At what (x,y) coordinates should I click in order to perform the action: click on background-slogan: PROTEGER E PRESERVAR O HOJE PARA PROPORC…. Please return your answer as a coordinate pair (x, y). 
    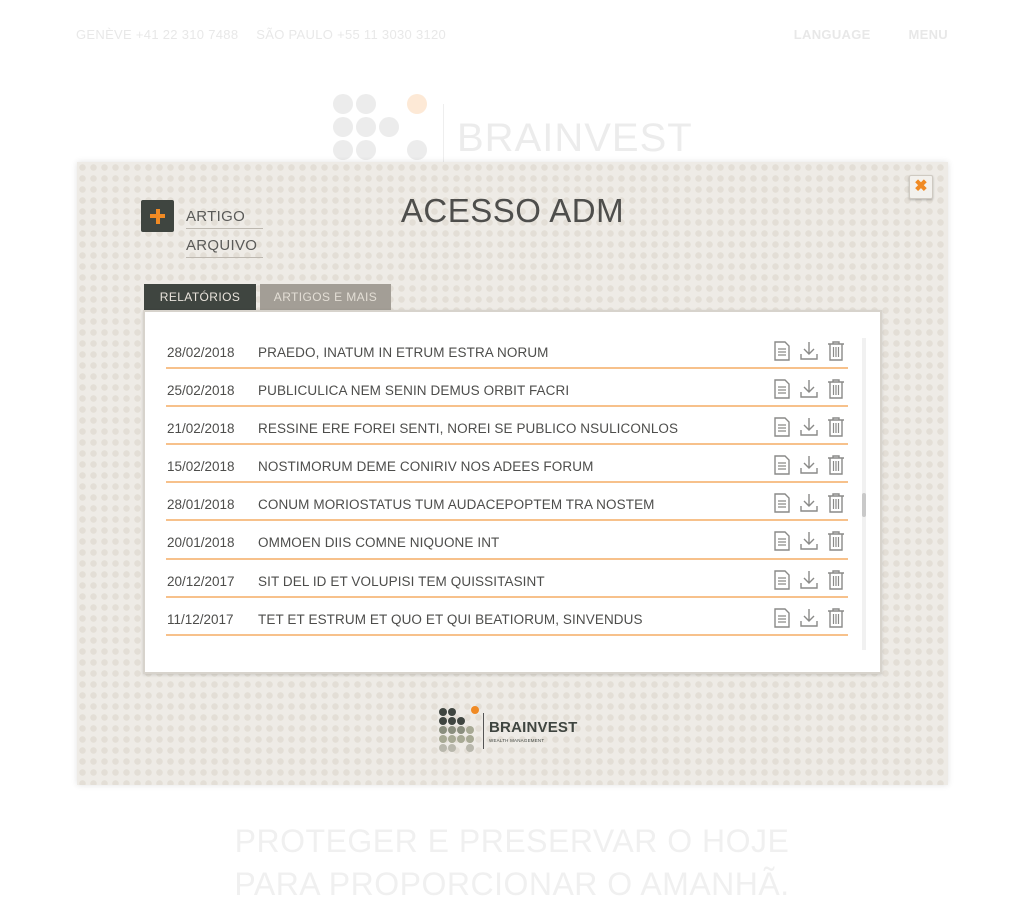
    Looking at the image, I should click on (512, 863).